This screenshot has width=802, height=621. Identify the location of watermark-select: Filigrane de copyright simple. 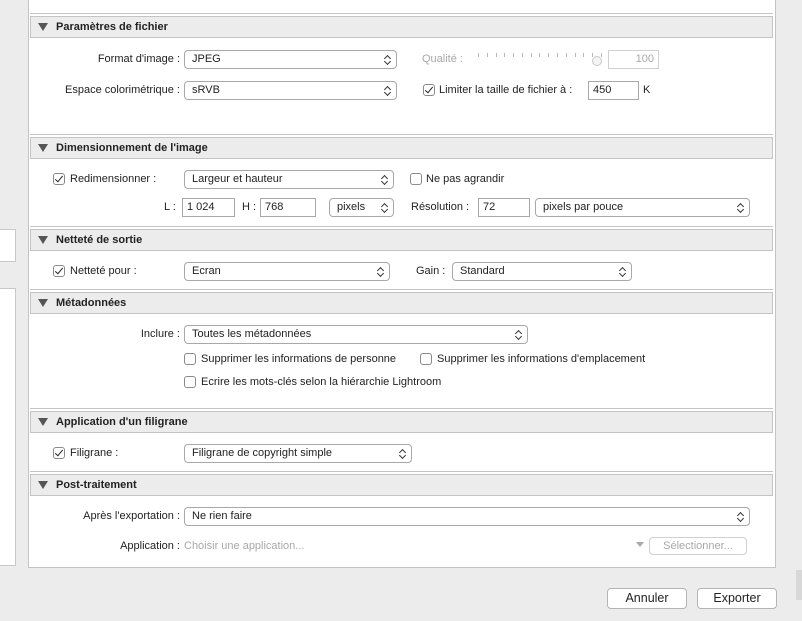
(298, 453).